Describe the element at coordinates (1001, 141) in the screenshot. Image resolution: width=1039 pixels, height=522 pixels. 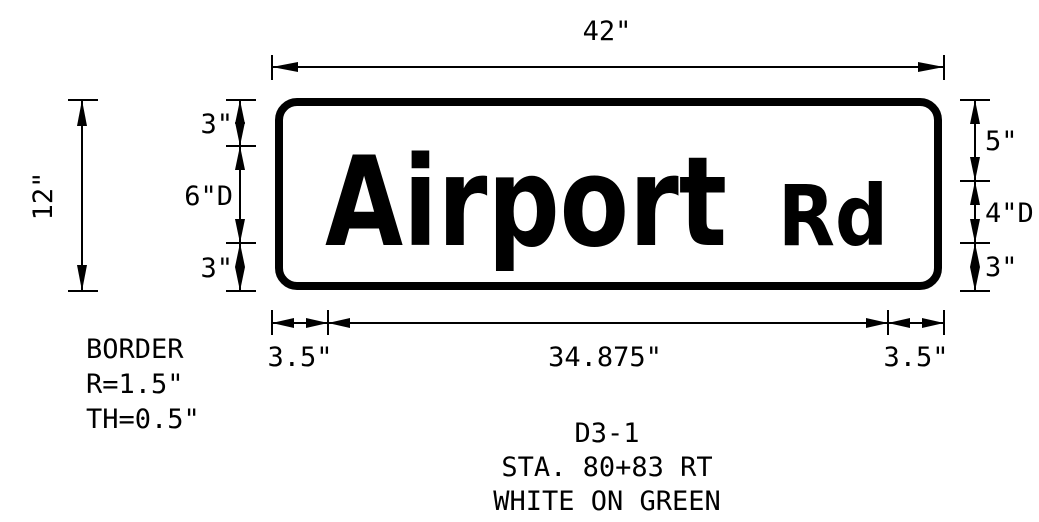
I see `right-top-margin-label: 5"` at that location.